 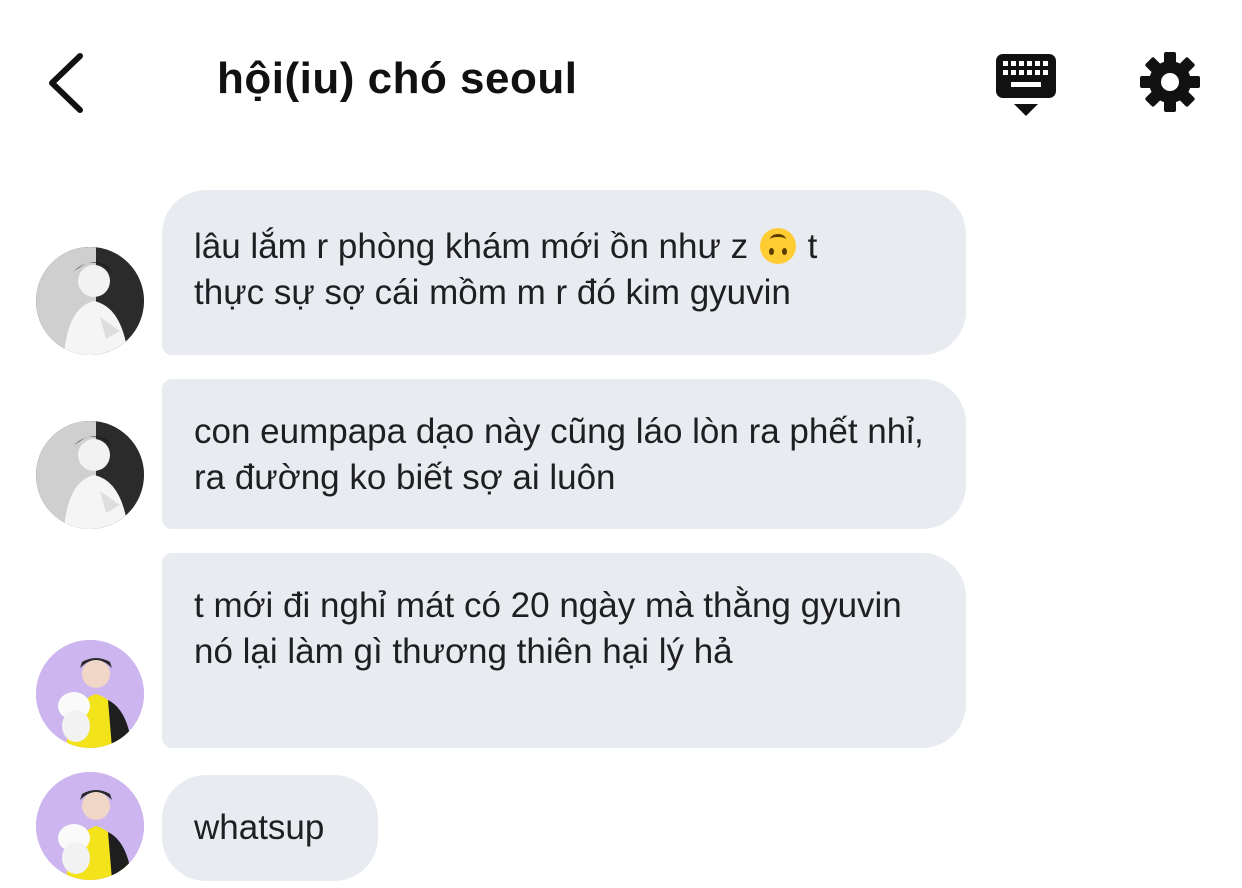 What do you see at coordinates (397, 78) in the screenshot?
I see `chat-title: hội(iu) chó seoul` at bounding box center [397, 78].